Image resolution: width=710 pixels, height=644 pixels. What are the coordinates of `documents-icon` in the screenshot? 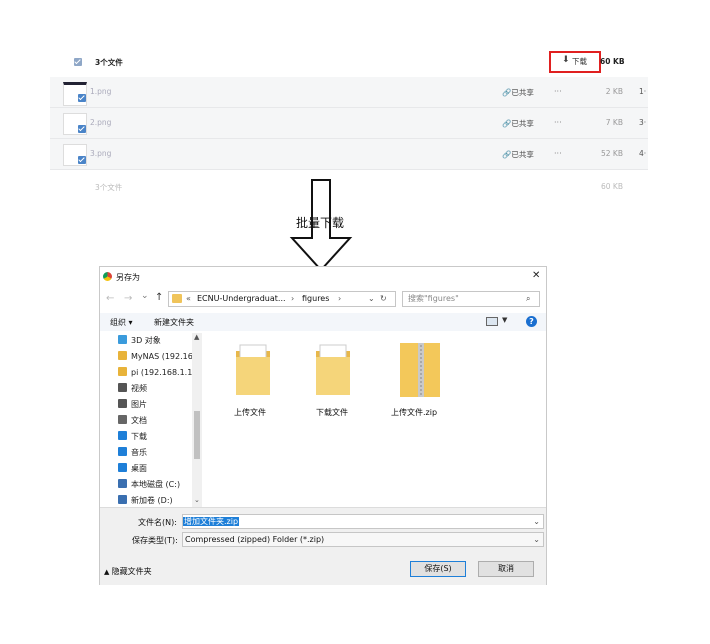 It's located at (122, 419).